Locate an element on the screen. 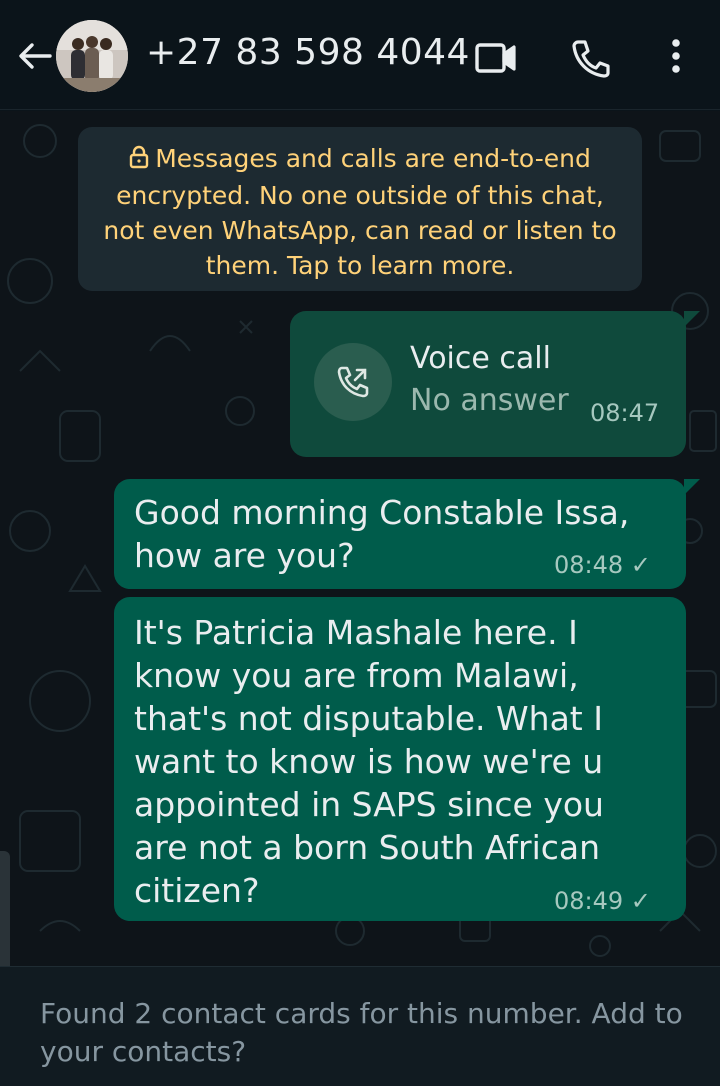 The height and width of the screenshot is (1086, 720). contact-name: +27 83 598 4044 is located at coordinates (308, 52).